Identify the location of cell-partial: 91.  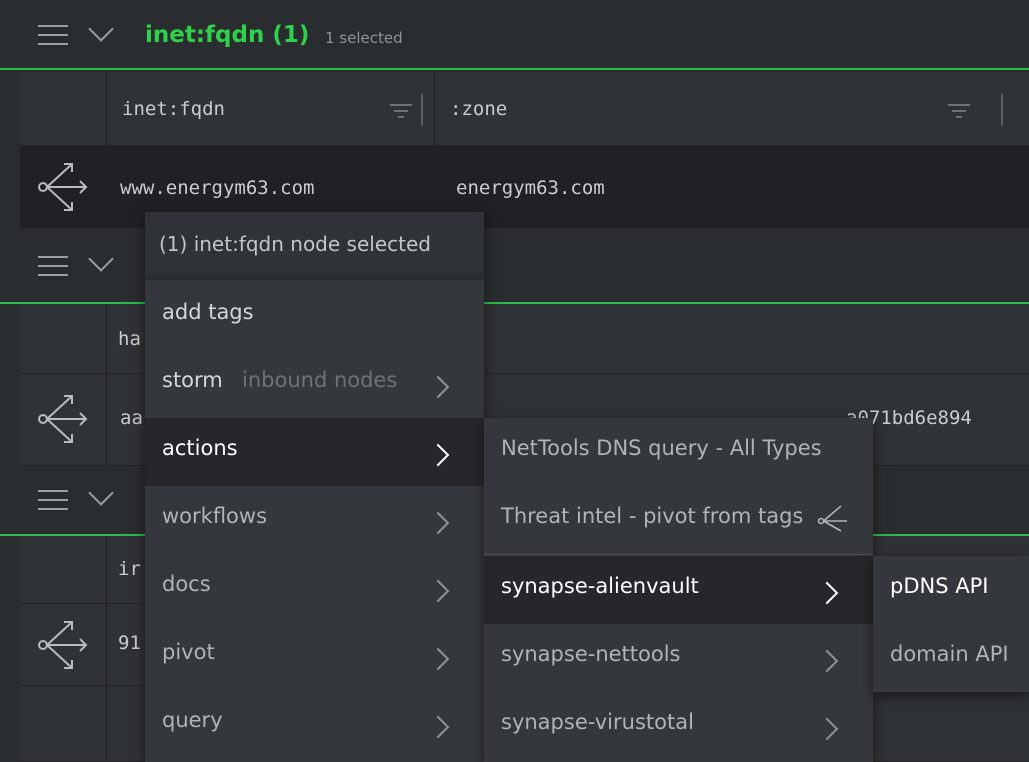
(129, 643).